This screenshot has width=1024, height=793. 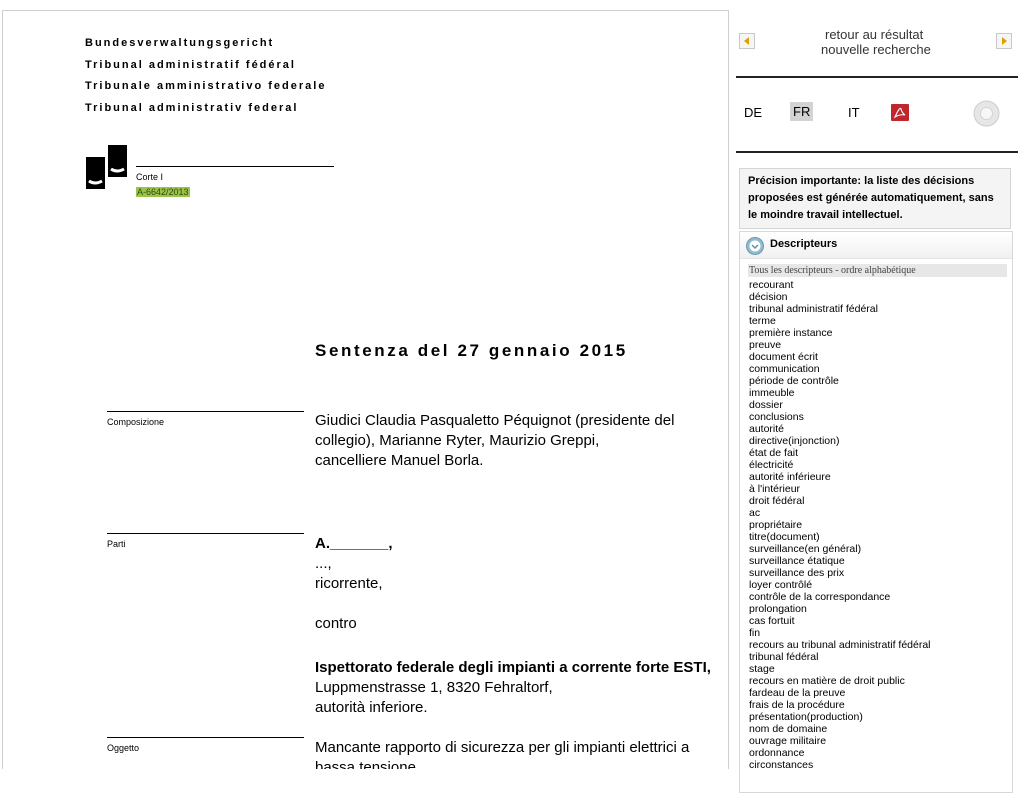 What do you see at coordinates (876, 49) in the screenshot?
I see `new-search-link: nouvelle recherche` at bounding box center [876, 49].